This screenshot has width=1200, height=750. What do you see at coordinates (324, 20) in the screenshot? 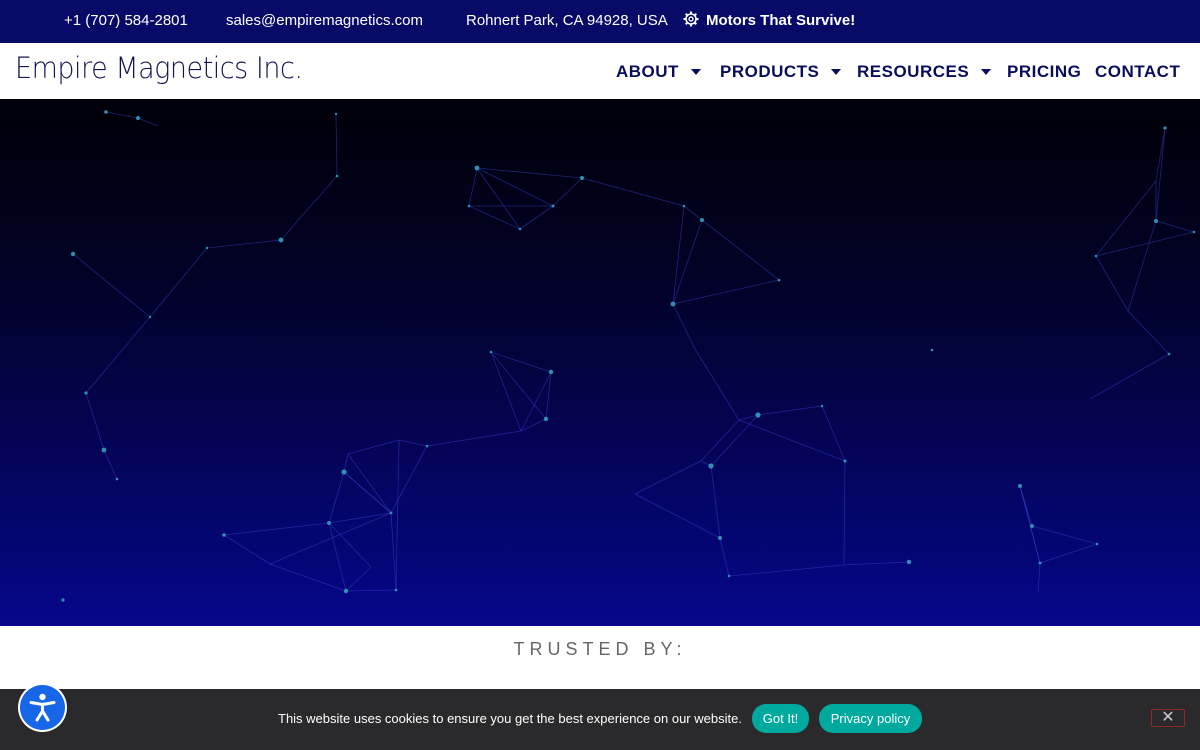
I see `email-link: sales@empiremagnetics.com` at bounding box center [324, 20].